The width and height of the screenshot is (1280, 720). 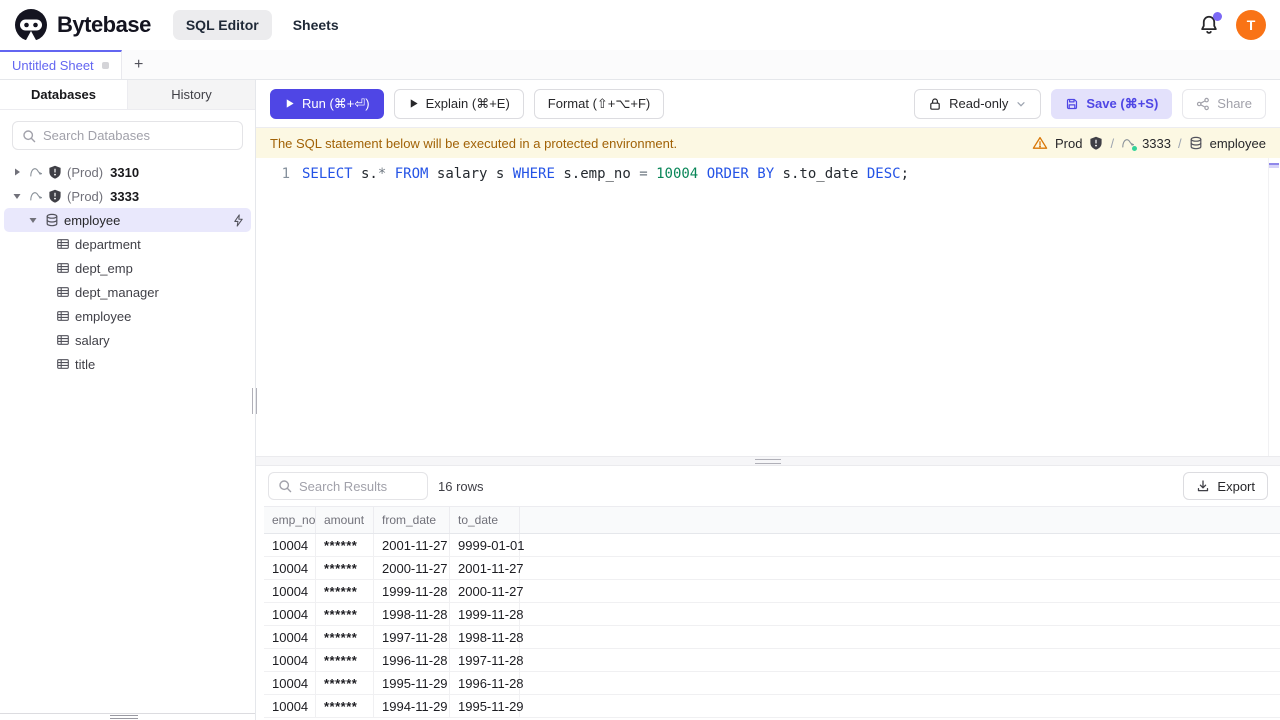 What do you see at coordinates (238, 220) in the screenshot?
I see `bolt-icon` at bounding box center [238, 220].